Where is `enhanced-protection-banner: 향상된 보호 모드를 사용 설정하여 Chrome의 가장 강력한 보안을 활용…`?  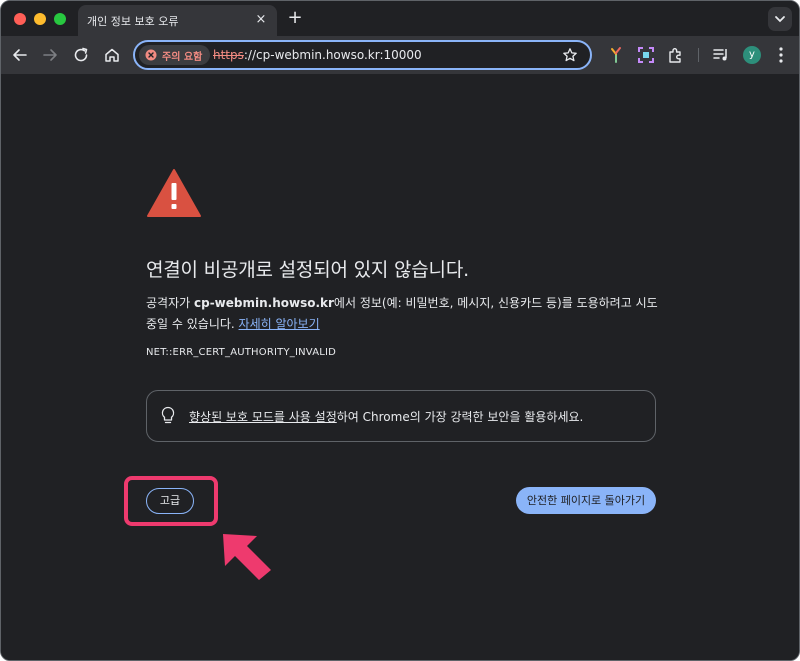 enhanced-protection-banner: 향상된 보호 모드를 사용 설정하여 Chrome의 가장 강력한 보안을 활용… is located at coordinates (401, 416).